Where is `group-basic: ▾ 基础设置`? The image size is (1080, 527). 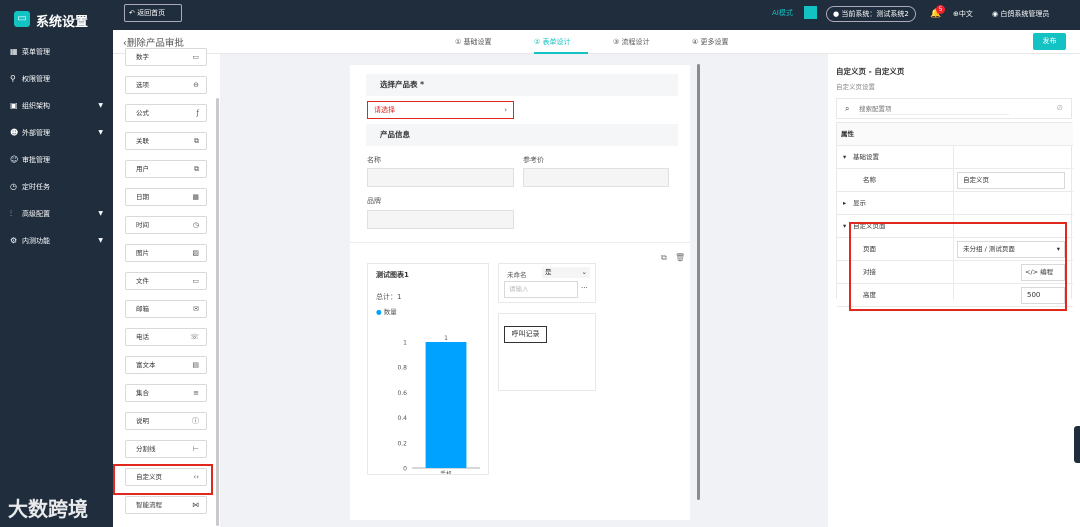
group-basic: ▾ 基础设置 is located at coordinates (955, 157).